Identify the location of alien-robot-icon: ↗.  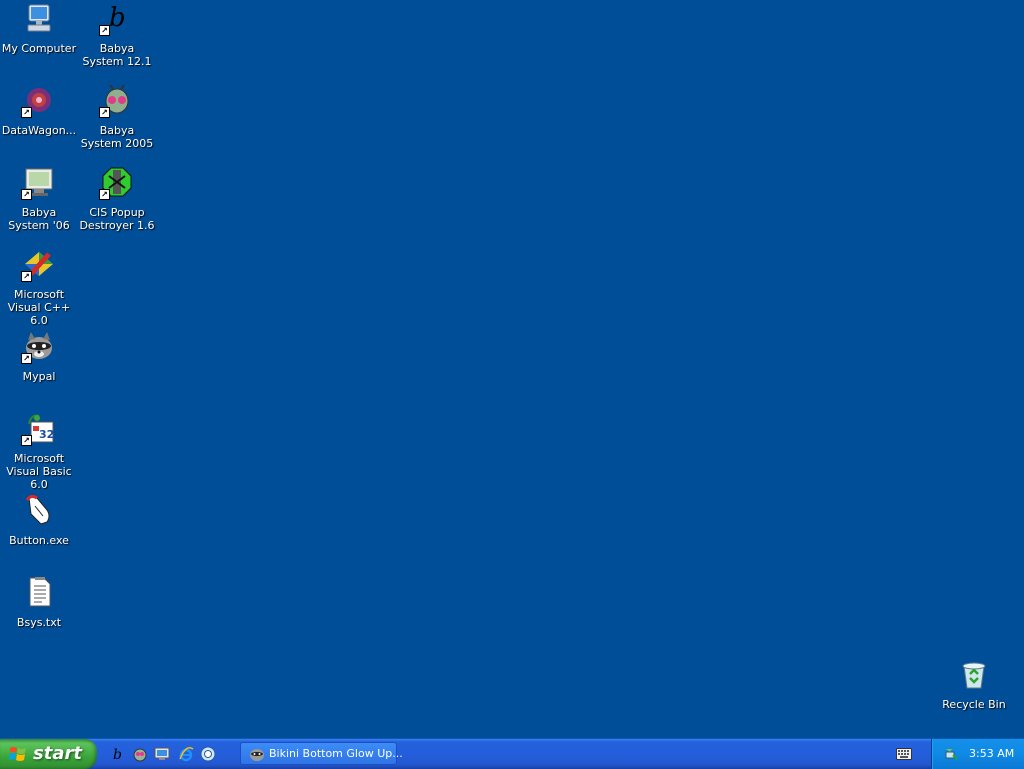
(116, 101).